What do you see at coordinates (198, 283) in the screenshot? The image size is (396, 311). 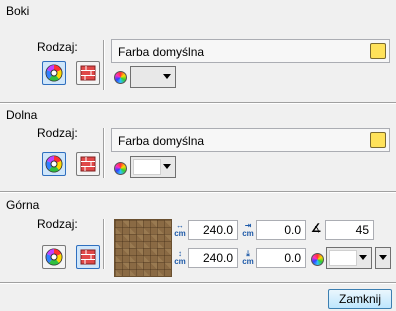 I see `separator` at bounding box center [198, 283].